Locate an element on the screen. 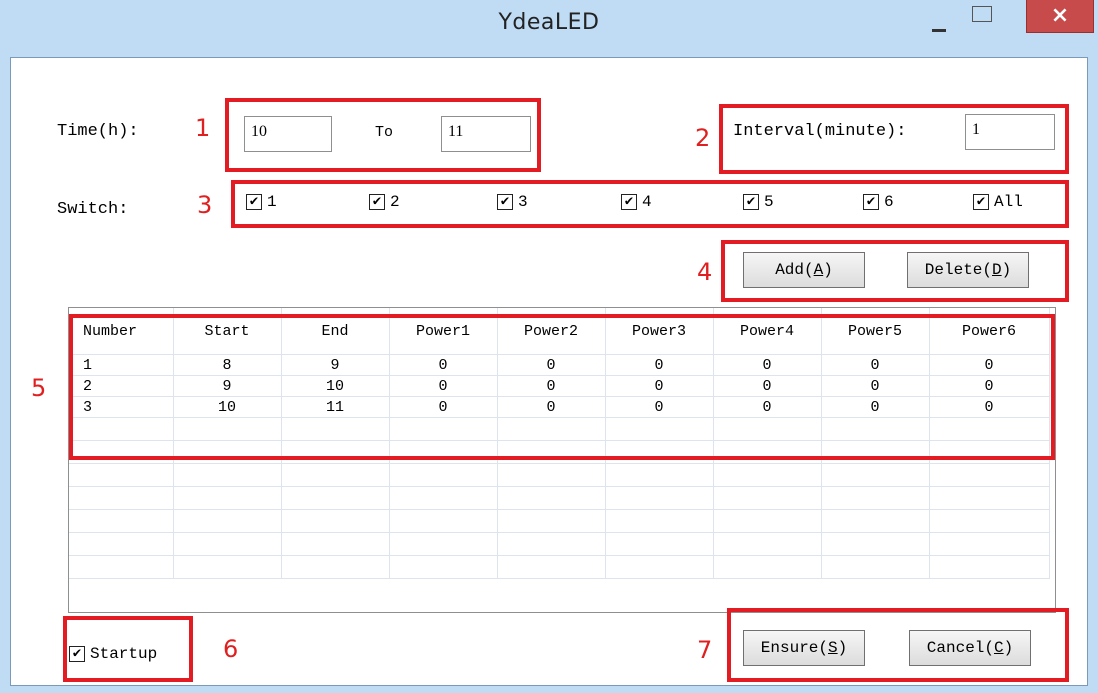 Image resolution: width=1098 pixels, height=693 pixels. annotation-7: 7 is located at coordinates (705, 650).